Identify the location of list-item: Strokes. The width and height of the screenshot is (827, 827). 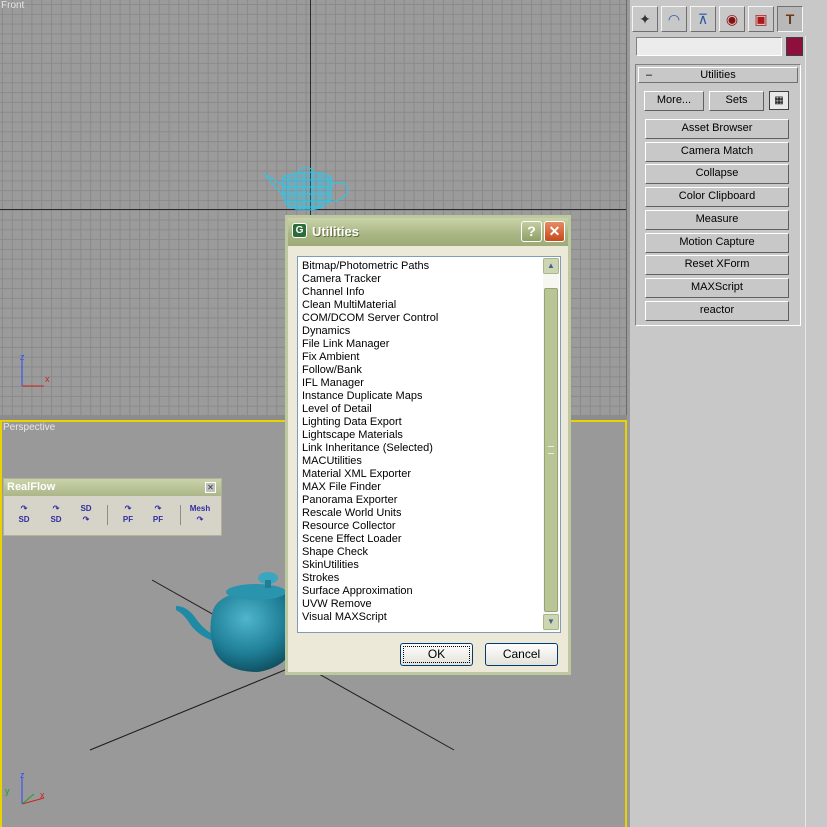
(370, 578).